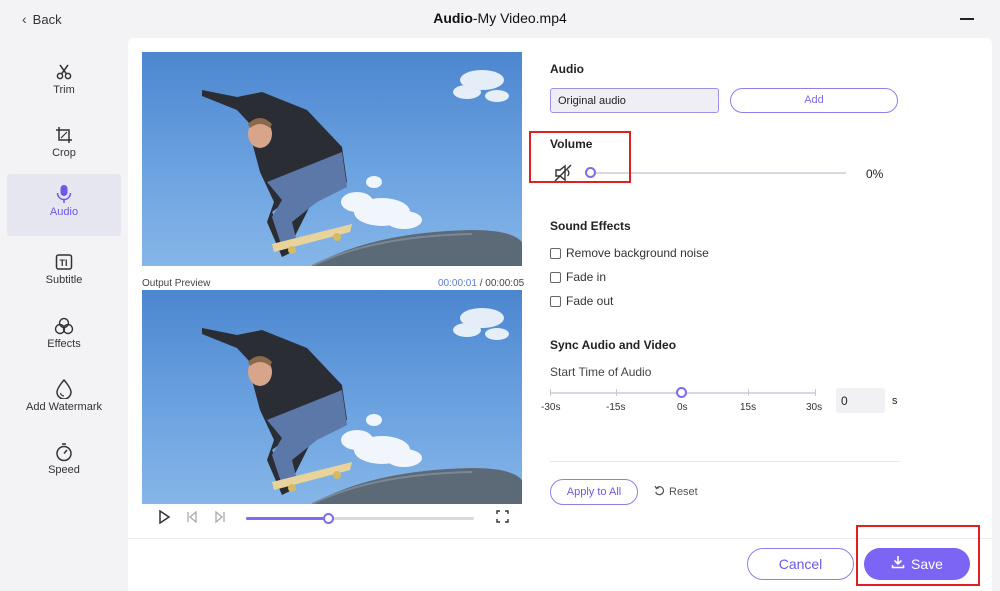 This screenshot has width=1000, height=591. I want to click on sync-section-title: Sync Audio and Video, so click(613, 345).